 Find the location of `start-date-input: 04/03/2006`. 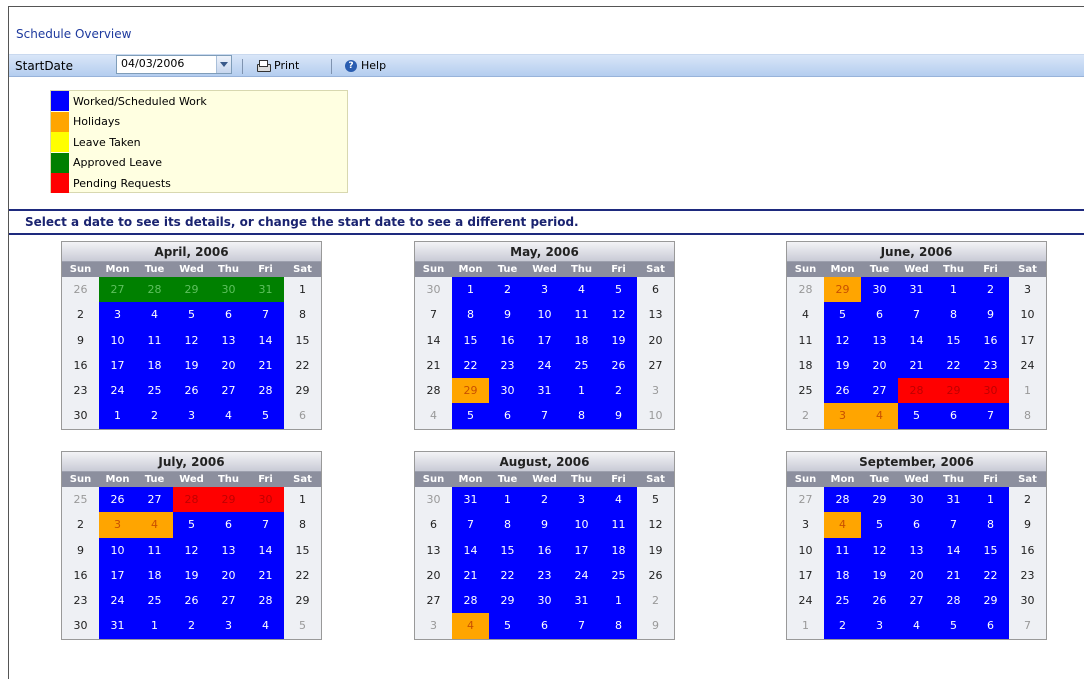

start-date-input: 04/03/2006 is located at coordinates (174, 64).